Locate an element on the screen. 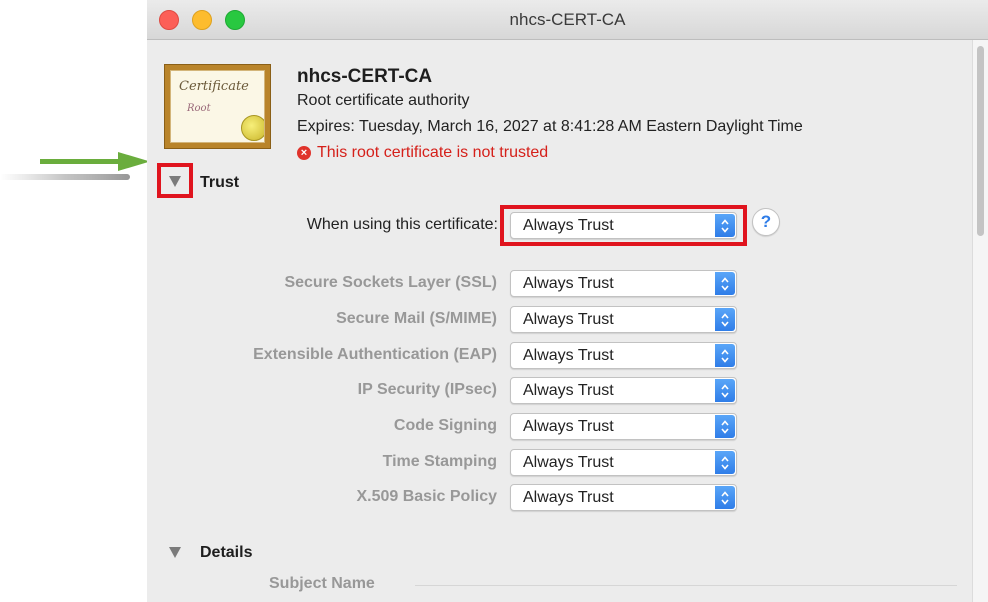 This screenshot has width=988, height=602. when-using-popup: Always Trust is located at coordinates (623, 225).